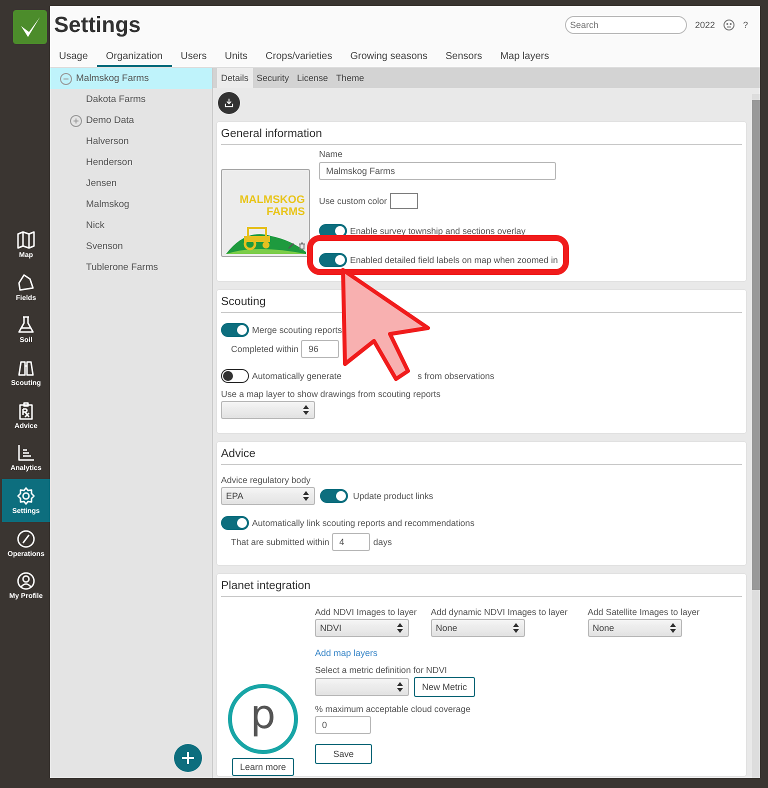  I want to click on field-label: Name, so click(330, 154).